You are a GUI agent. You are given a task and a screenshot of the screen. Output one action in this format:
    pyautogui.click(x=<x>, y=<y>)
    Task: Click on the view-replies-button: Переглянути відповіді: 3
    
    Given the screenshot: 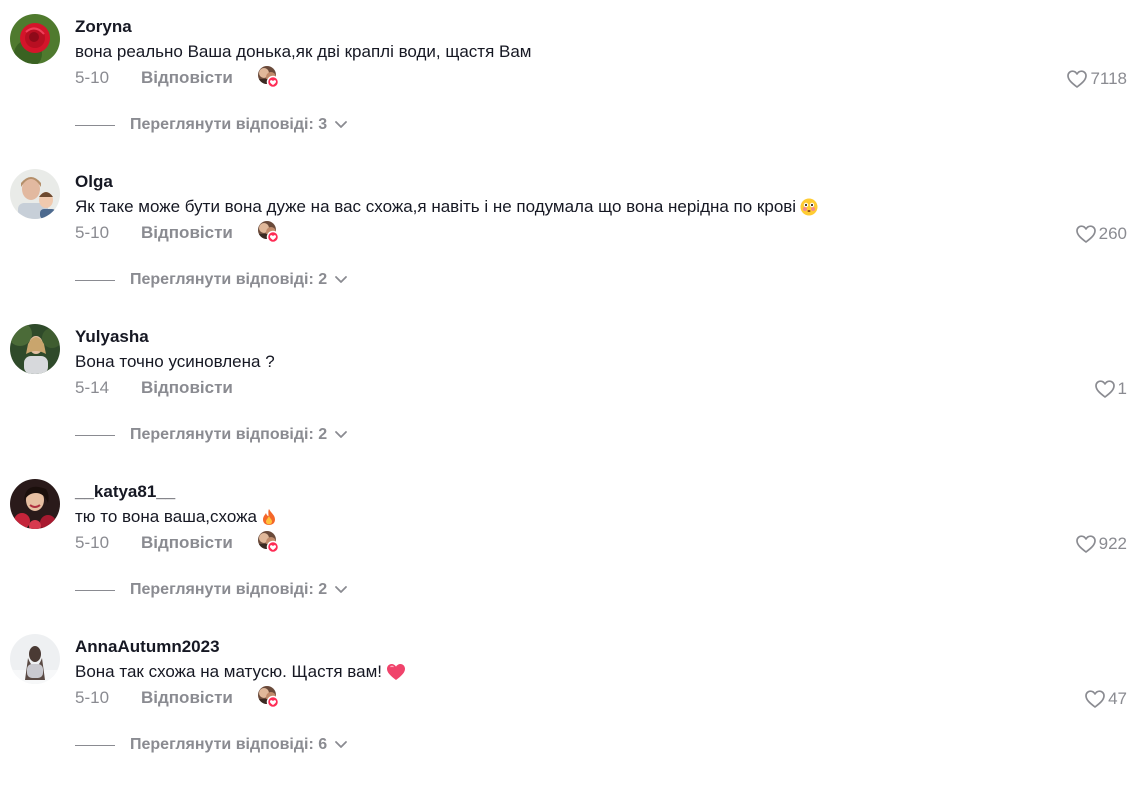 What is the action you would take?
    pyautogui.click(x=211, y=125)
    